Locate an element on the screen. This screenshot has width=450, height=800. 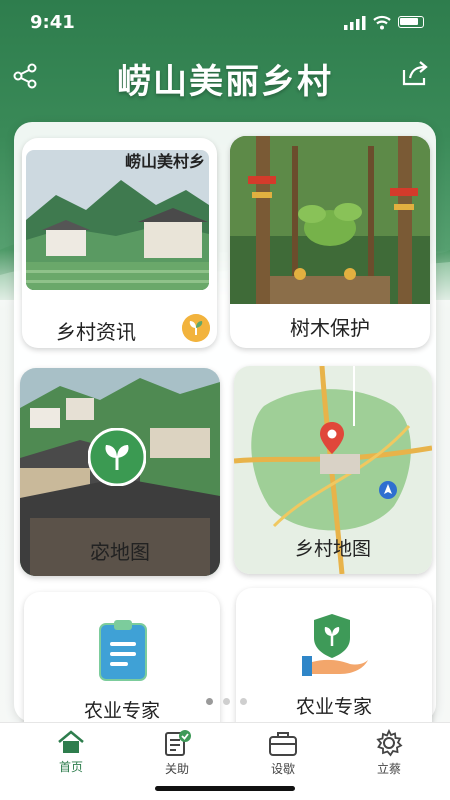
card-label-expert-2: 农业专家 is located at coordinates (333, 707).